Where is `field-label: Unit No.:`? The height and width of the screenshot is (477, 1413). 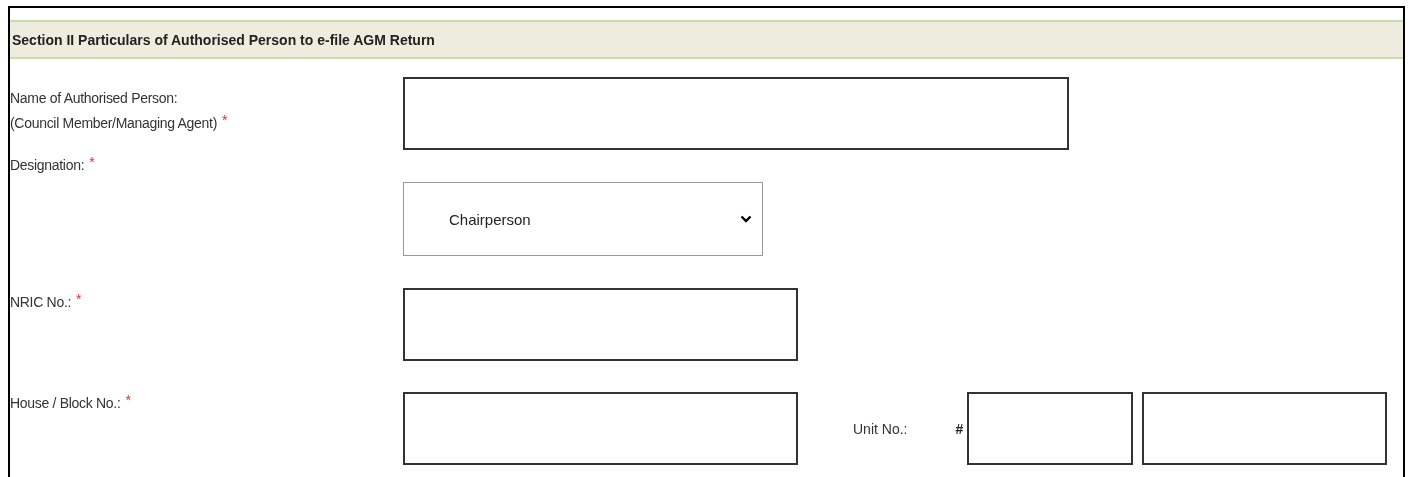 field-label: Unit No.: is located at coordinates (880, 429).